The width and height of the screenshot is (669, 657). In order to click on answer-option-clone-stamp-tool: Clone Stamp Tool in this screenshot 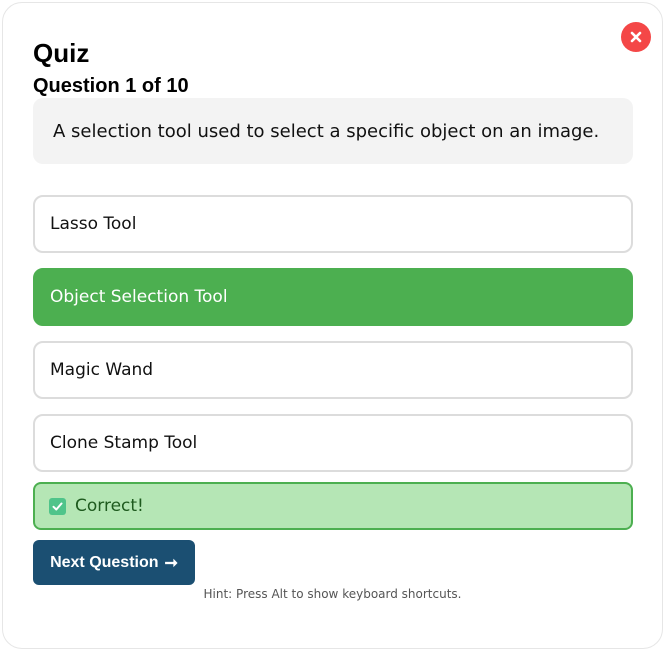, I will do `click(333, 443)`.